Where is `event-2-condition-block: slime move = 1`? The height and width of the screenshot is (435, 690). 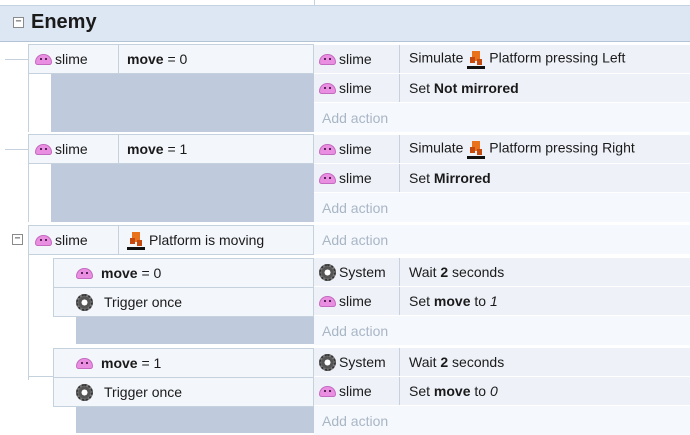
event-2-condition-block: slime move = 1 is located at coordinates (171, 149).